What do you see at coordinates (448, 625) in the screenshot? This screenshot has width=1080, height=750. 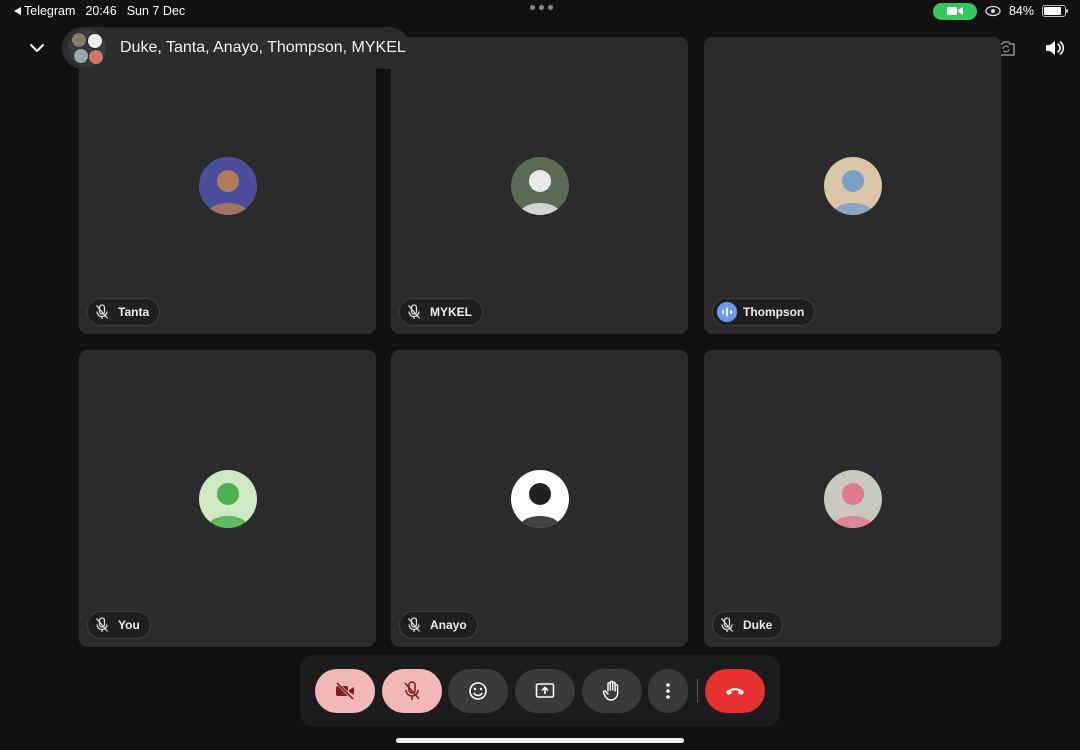 I see `participant-name: Anayo` at bounding box center [448, 625].